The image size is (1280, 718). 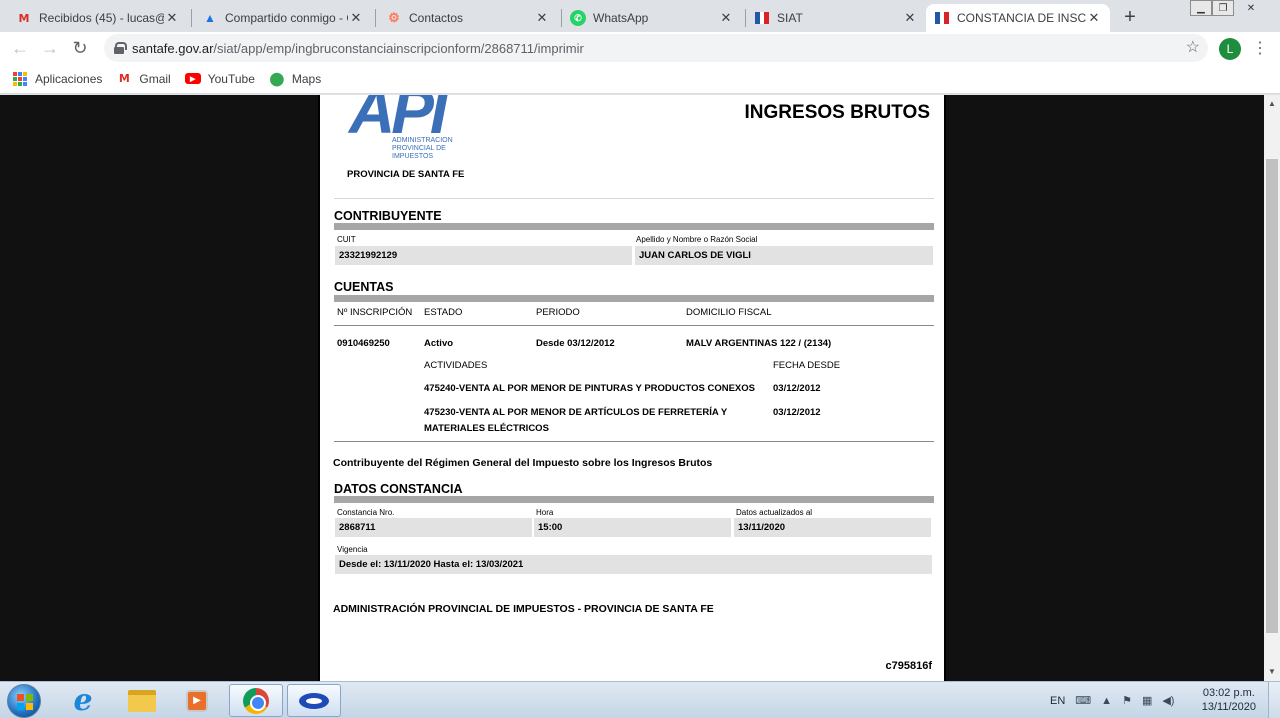 I want to click on estado-value: Activo, so click(x=439, y=343).